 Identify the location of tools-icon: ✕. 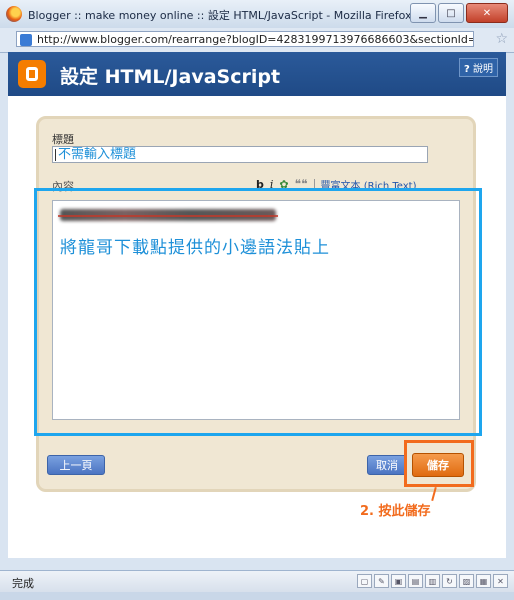
(500, 581).